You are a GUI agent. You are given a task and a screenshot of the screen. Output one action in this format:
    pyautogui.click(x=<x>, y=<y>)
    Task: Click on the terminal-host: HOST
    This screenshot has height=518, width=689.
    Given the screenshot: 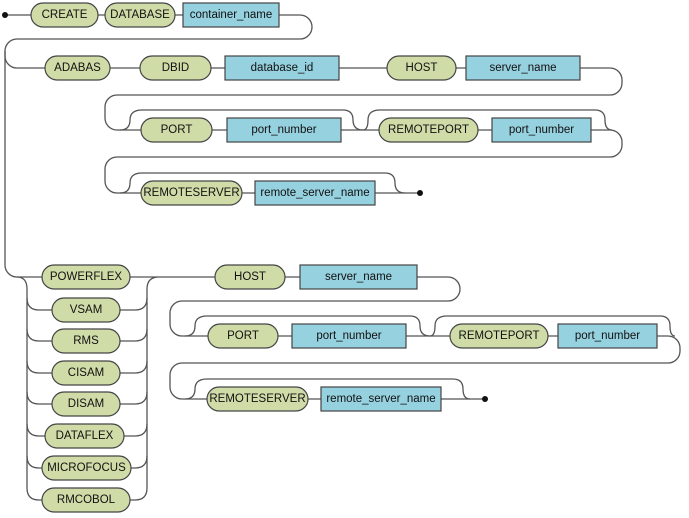 What is the action you would take?
    pyautogui.click(x=421, y=68)
    